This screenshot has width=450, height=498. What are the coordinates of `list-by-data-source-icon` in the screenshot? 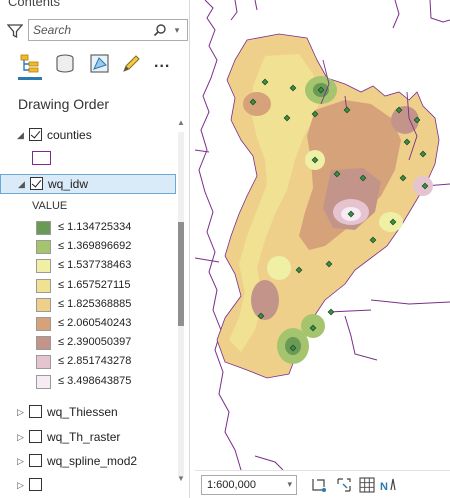 It's located at (65, 65).